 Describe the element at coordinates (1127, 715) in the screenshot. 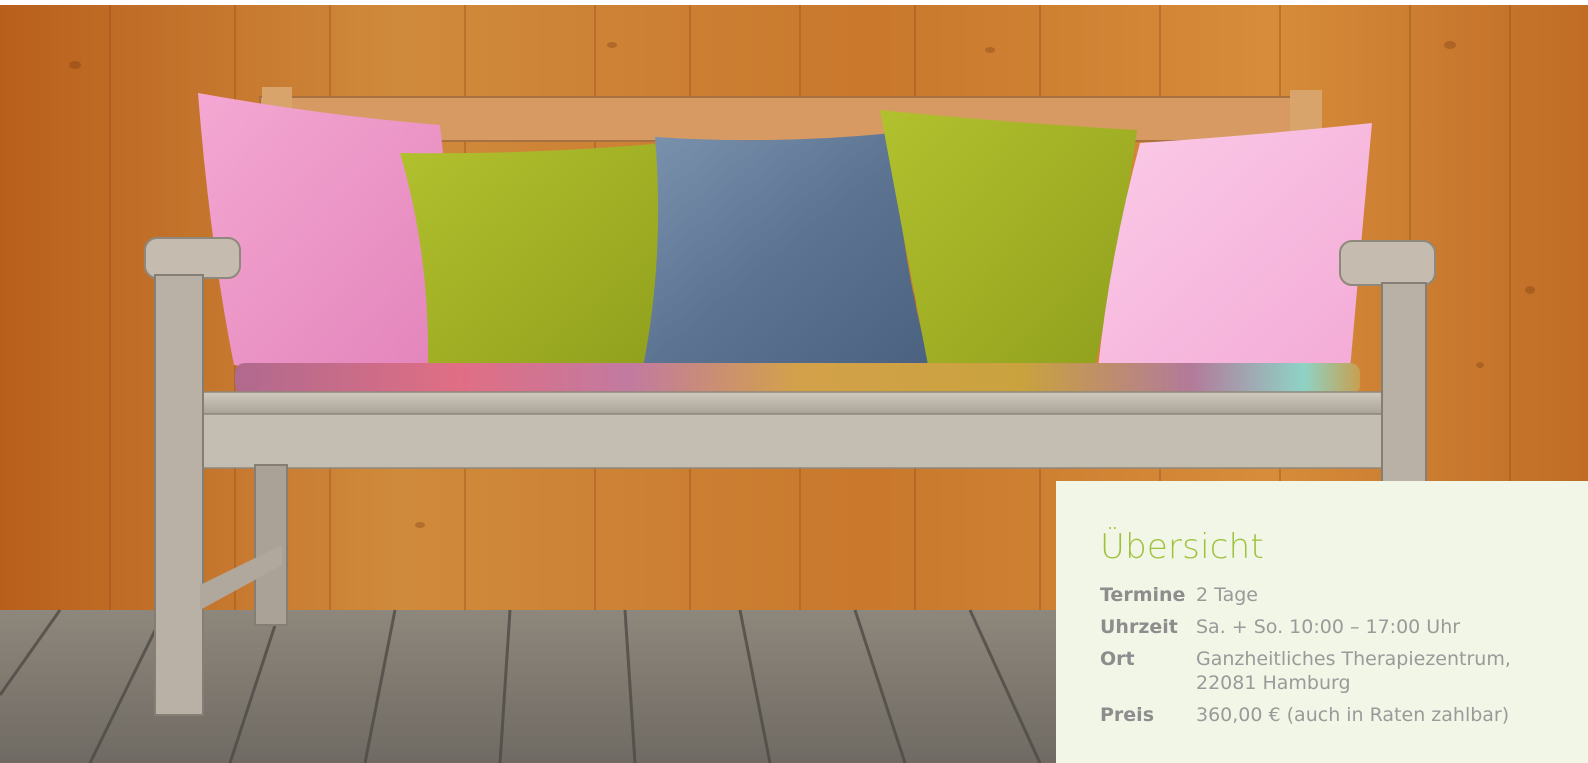

I see `price-label: Preis` at that location.